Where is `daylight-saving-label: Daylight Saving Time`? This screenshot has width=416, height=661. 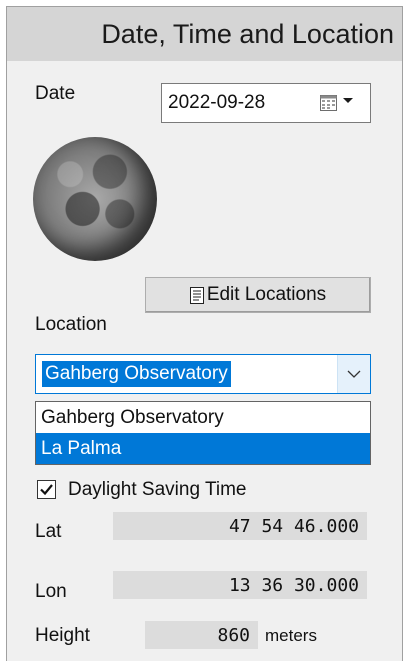 daylight-saving-label: Daylight Saving Time is located at coordinates (157, 489).